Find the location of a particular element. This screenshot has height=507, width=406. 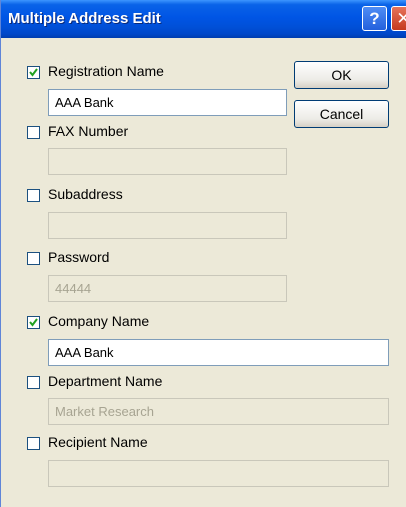

registration-name-checkbox is located at coordinates (33, 72).